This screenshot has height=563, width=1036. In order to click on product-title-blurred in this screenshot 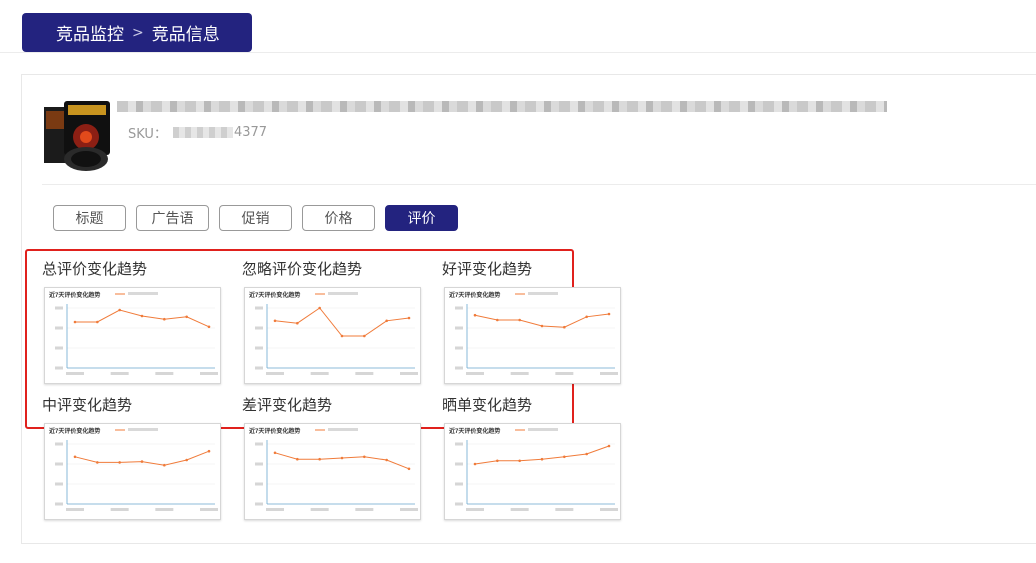, I will do `click(502, 106)`.